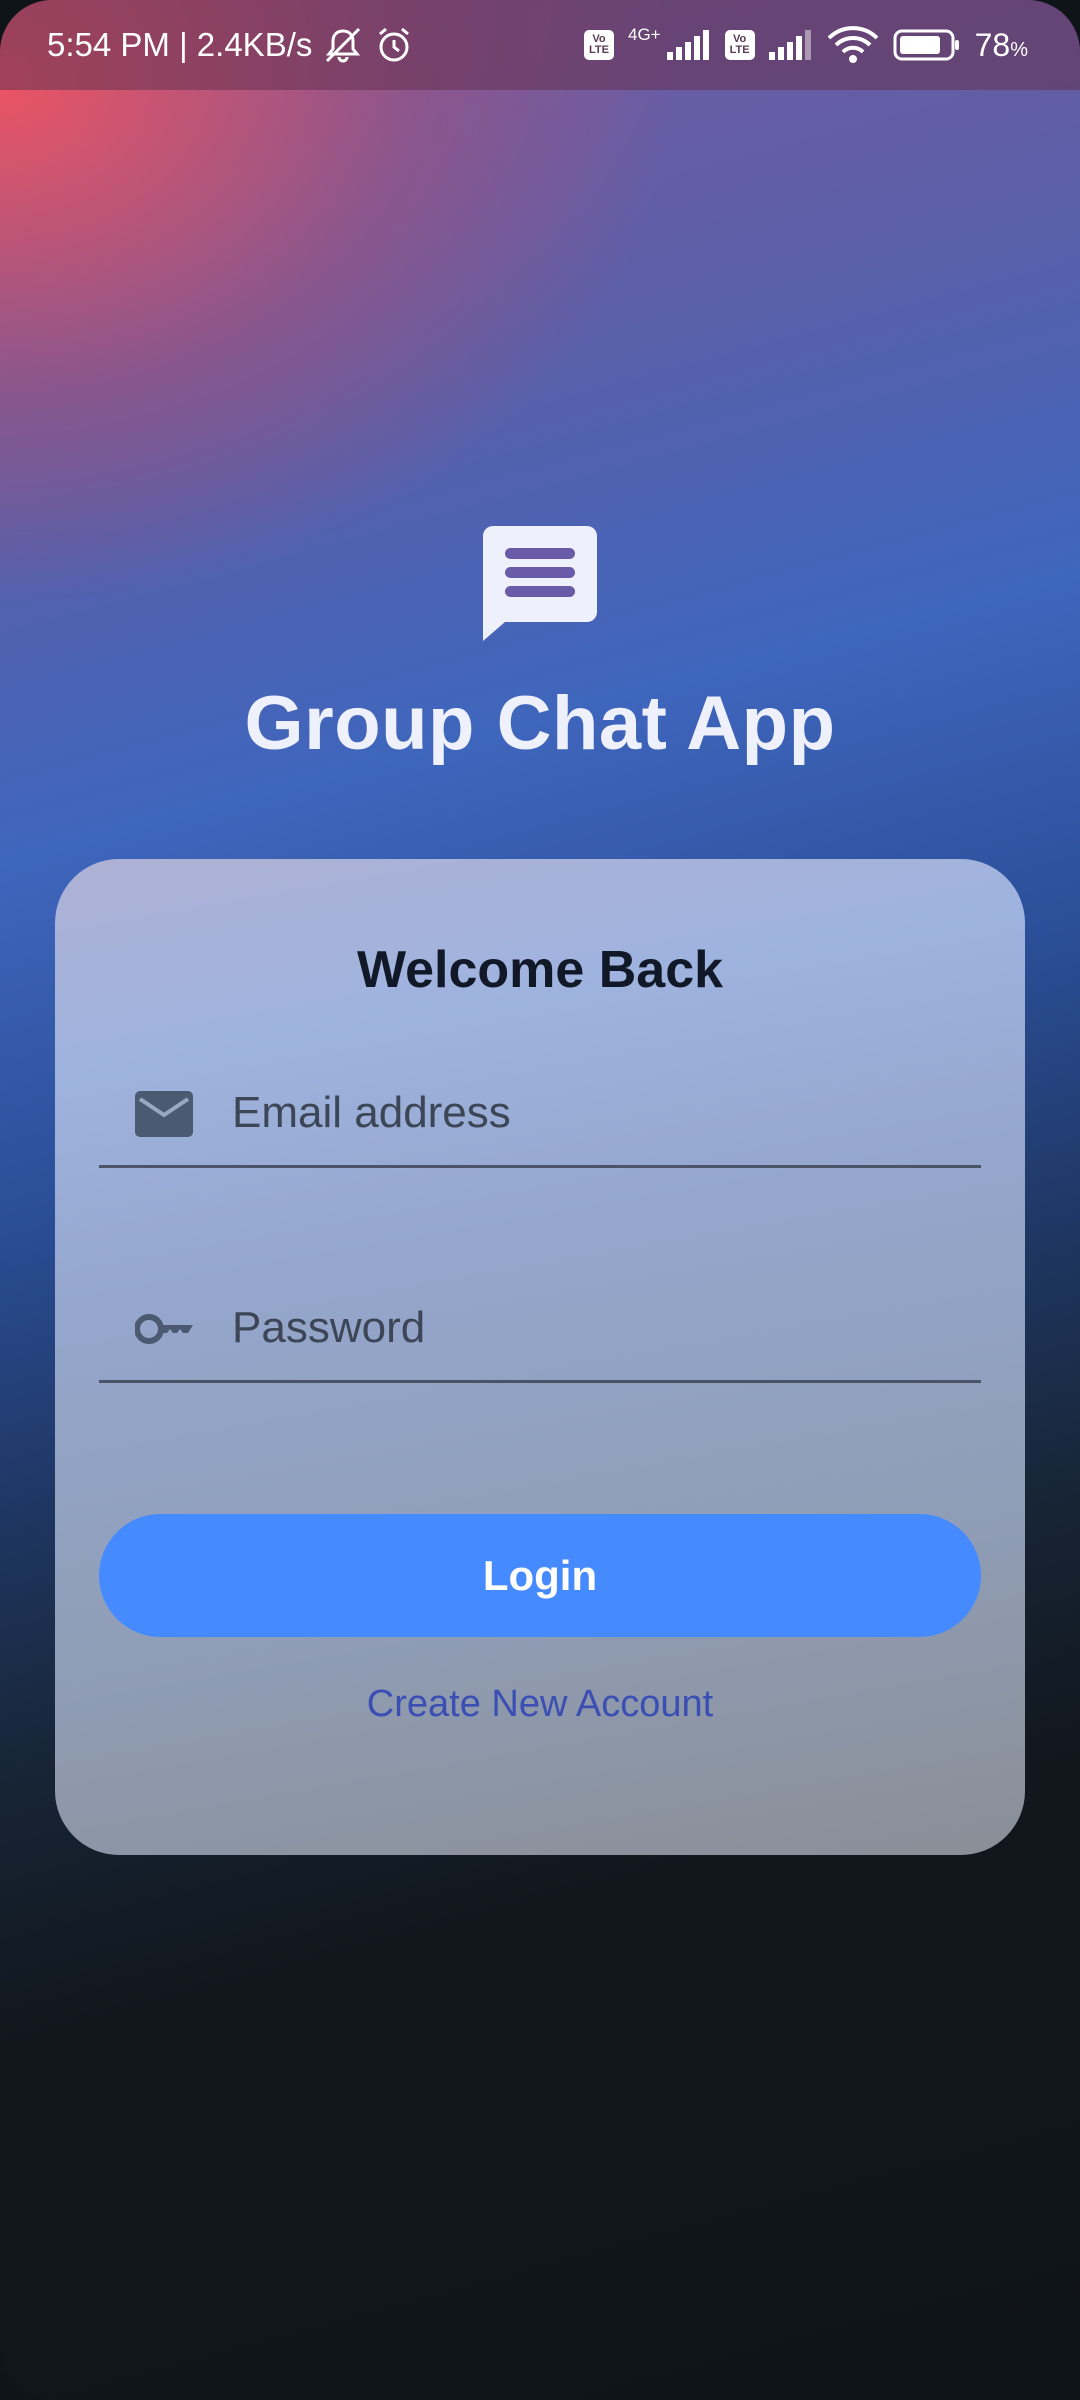 This screenshot has height=2400, width=1080. Describe the element at coordinates (540, 970) in the screenshot. I see `card-title: Welcome Back` at that location.